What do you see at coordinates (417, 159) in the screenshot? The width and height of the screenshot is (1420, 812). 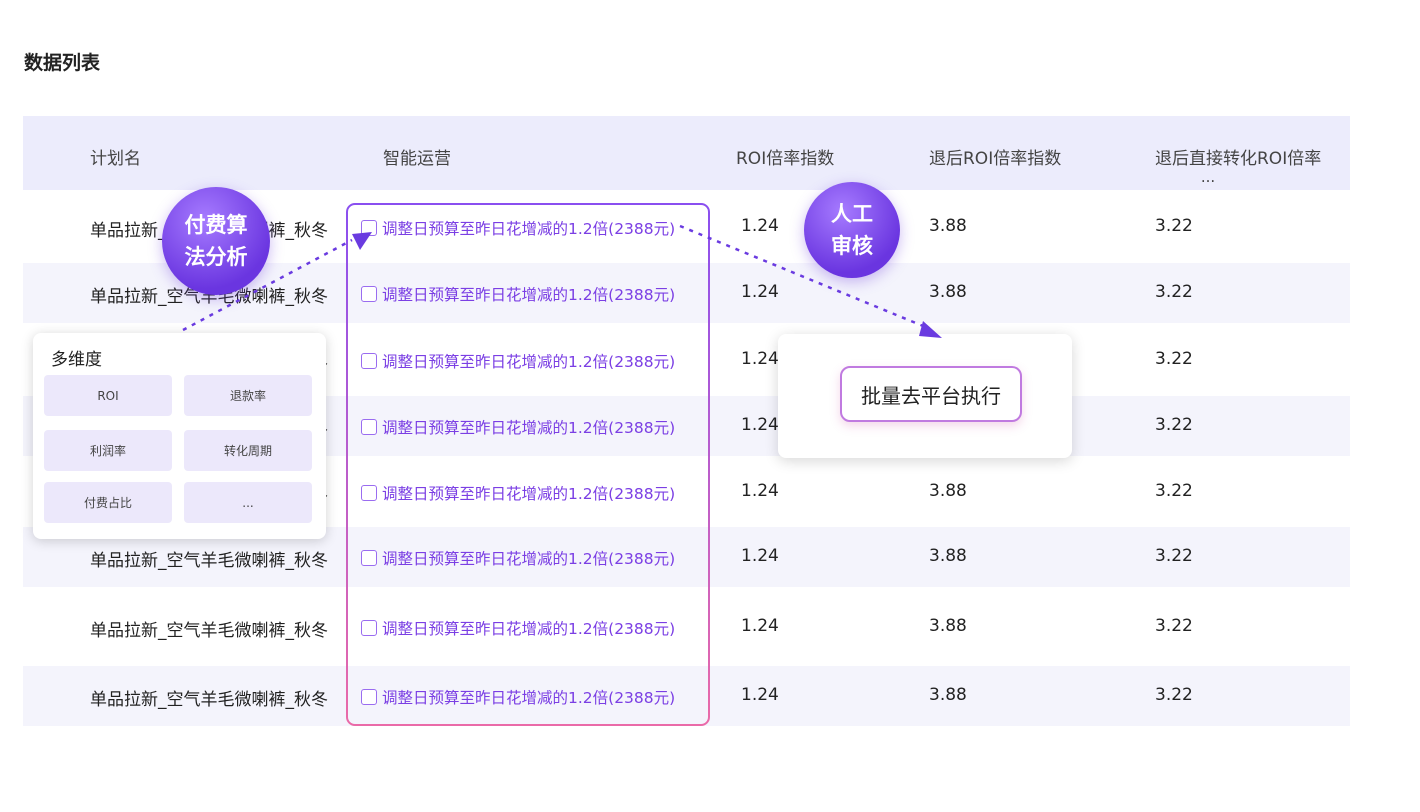 I see `col-header-ops: 智能运营` at bounding box center [417, 159].